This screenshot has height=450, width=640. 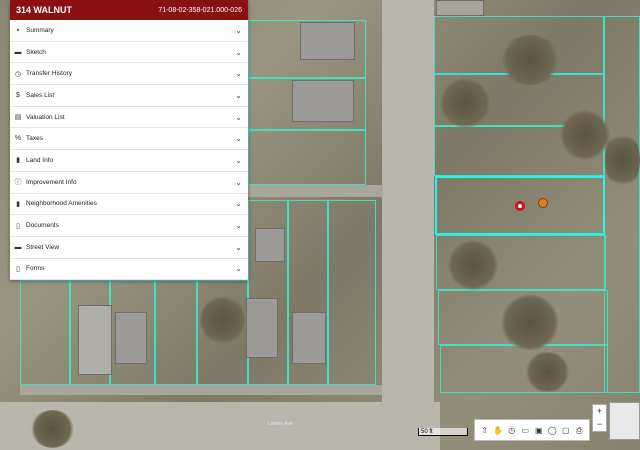 What do you see at coordinates (34, 139) in the screenshot?
I see `menu-item-label: Taxes` at bounding box center [34, 139].